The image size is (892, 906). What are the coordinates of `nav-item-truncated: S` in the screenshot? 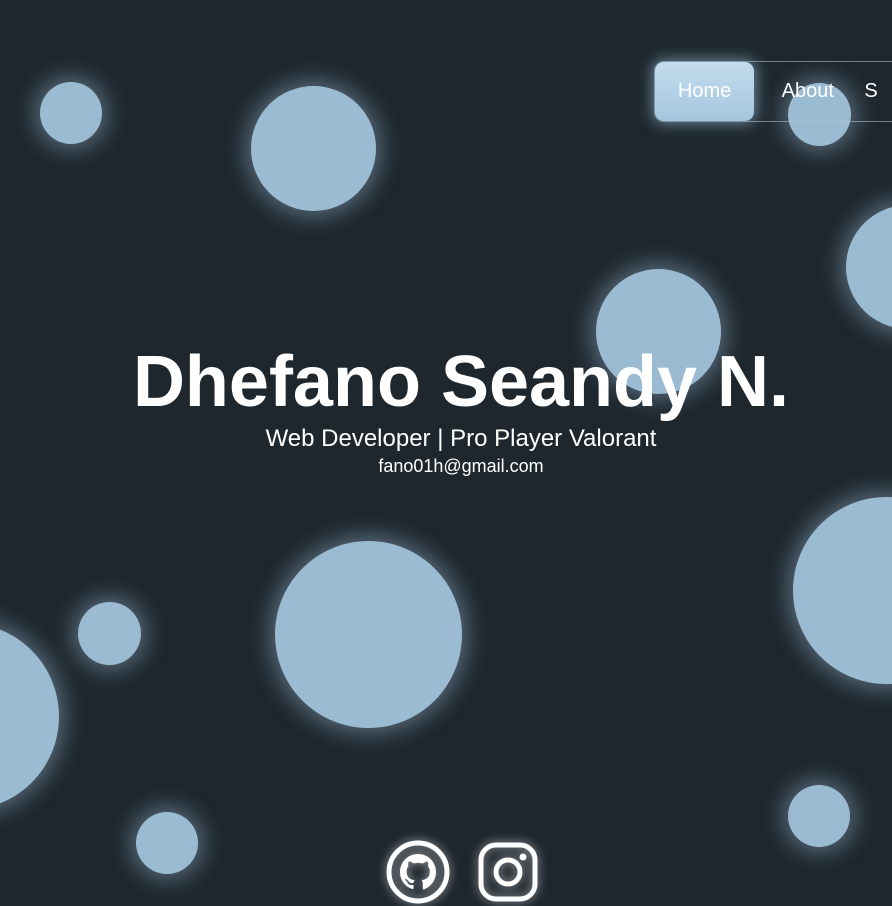 It's located at (876, 91).